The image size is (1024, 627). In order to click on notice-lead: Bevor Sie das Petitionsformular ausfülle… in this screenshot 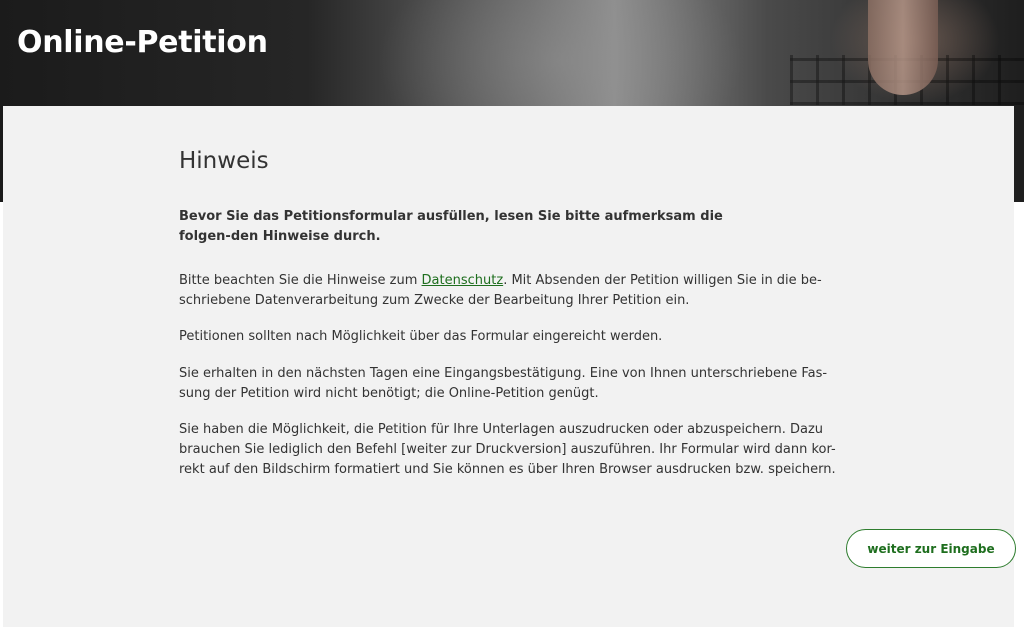, I will do `click(451, 226)`.